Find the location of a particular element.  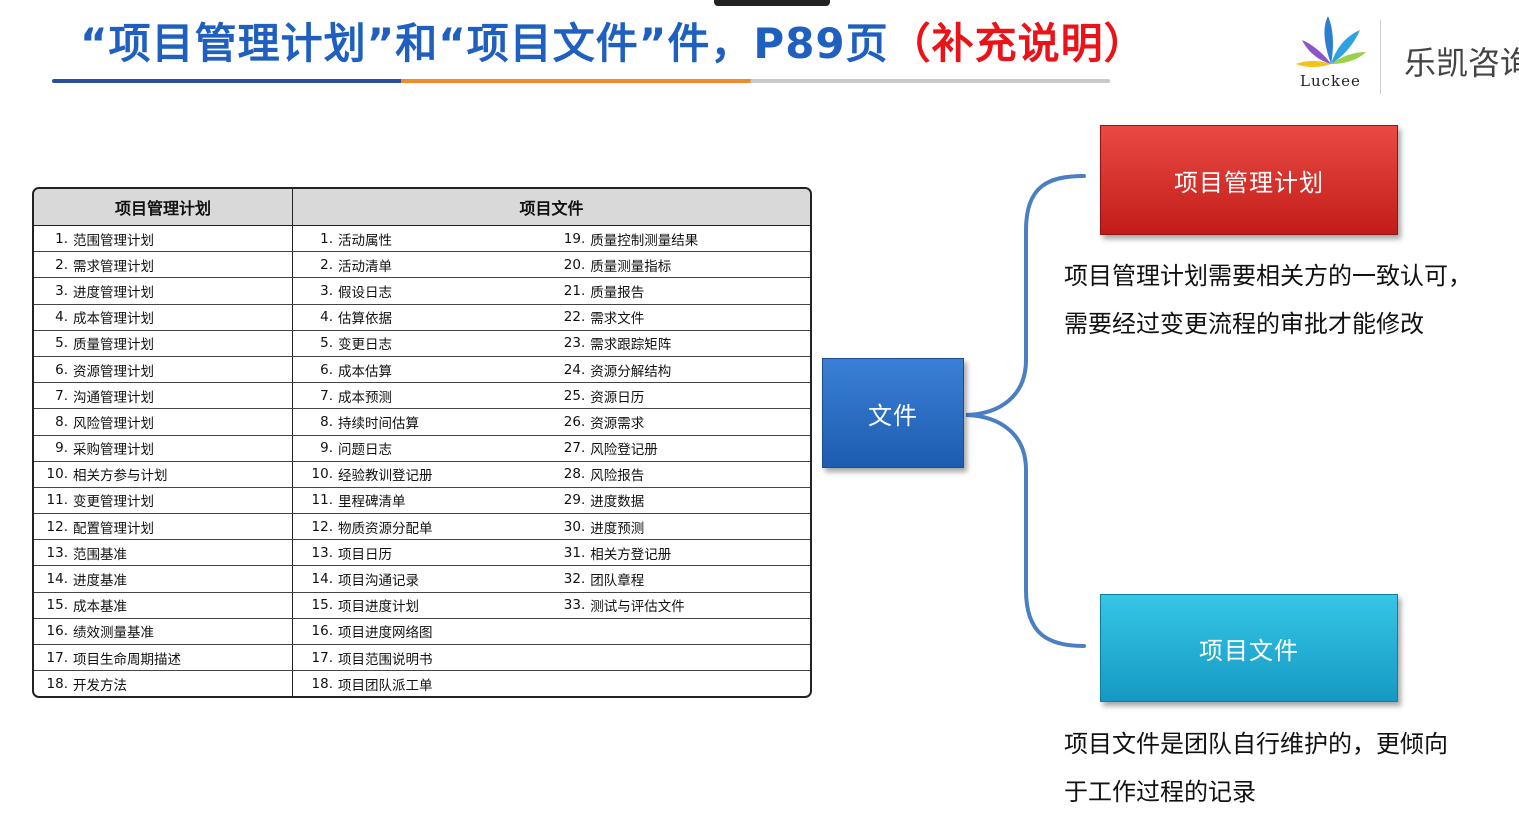

document-item-cell: 25. 资源日历 is located at coordinates (680, 396).